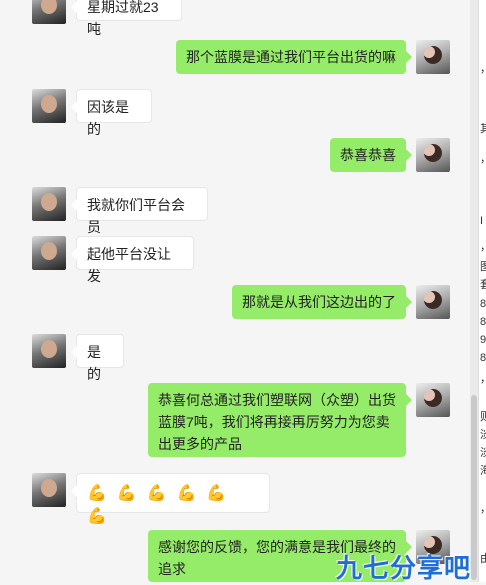 The image size is (486, 585). I want to click on message-bubble: 起他平台没让发, so click(132, 260).